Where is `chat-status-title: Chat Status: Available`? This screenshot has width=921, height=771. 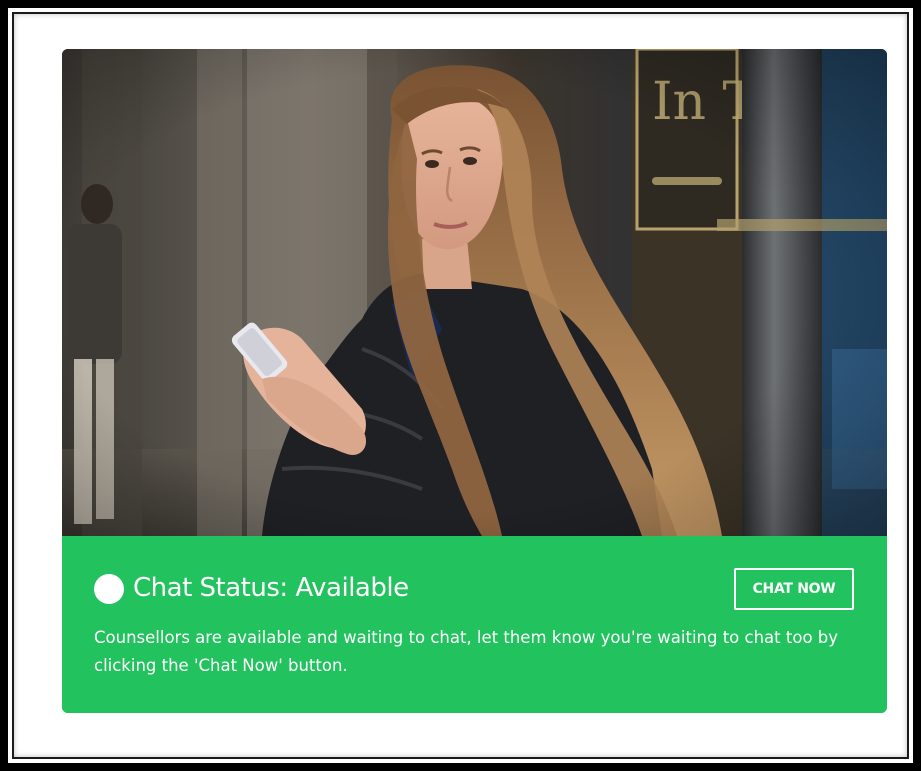
chat-status-title: Chat Status: Available is located at coordinates (271, 588).